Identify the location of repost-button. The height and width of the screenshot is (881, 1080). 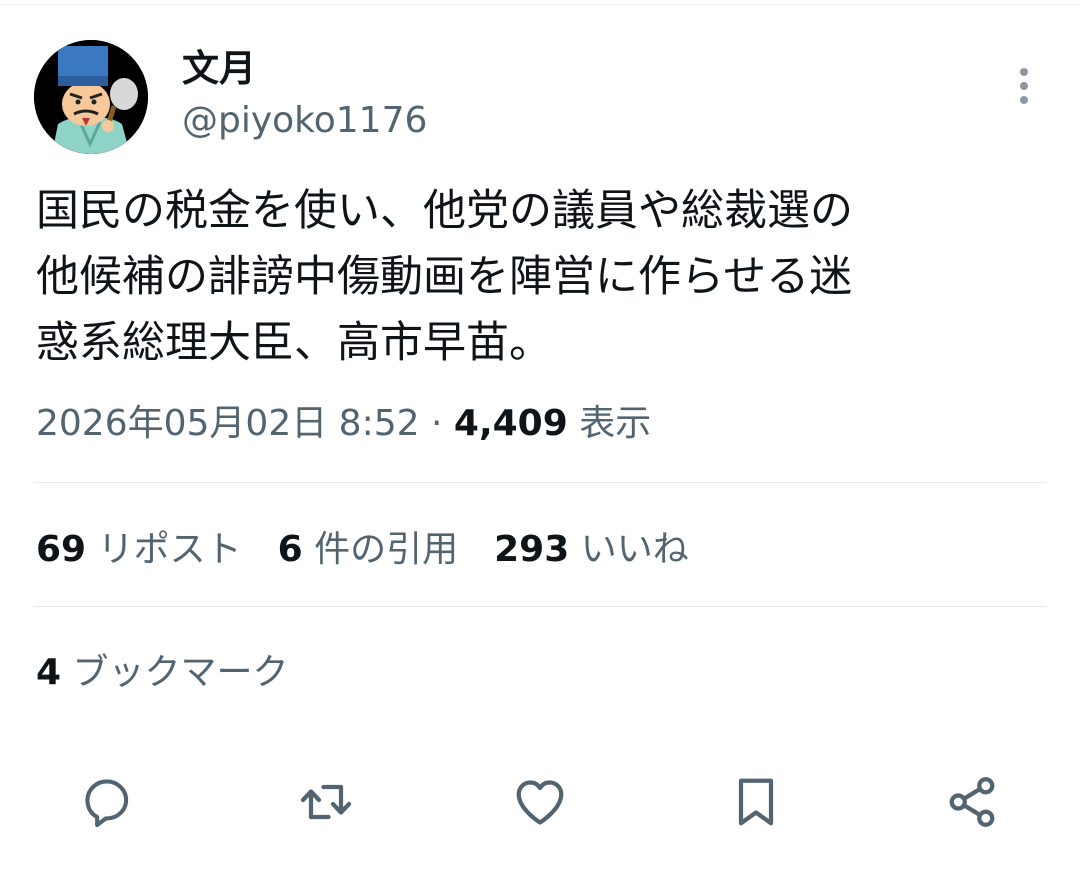
(326, 802).